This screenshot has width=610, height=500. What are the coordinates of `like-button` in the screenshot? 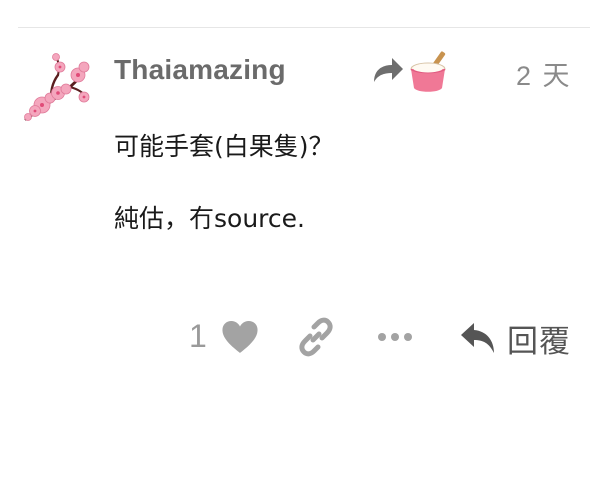 It's located at (240, 337).